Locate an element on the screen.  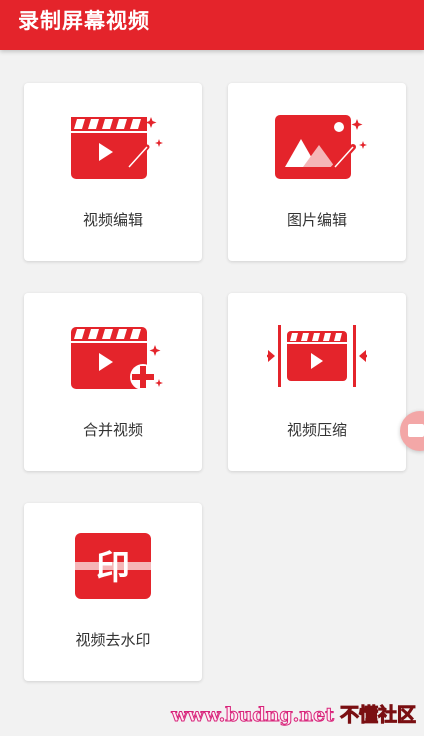
watermark-remove-card: 印 视频去水印 is located at coordinates (113, 592).